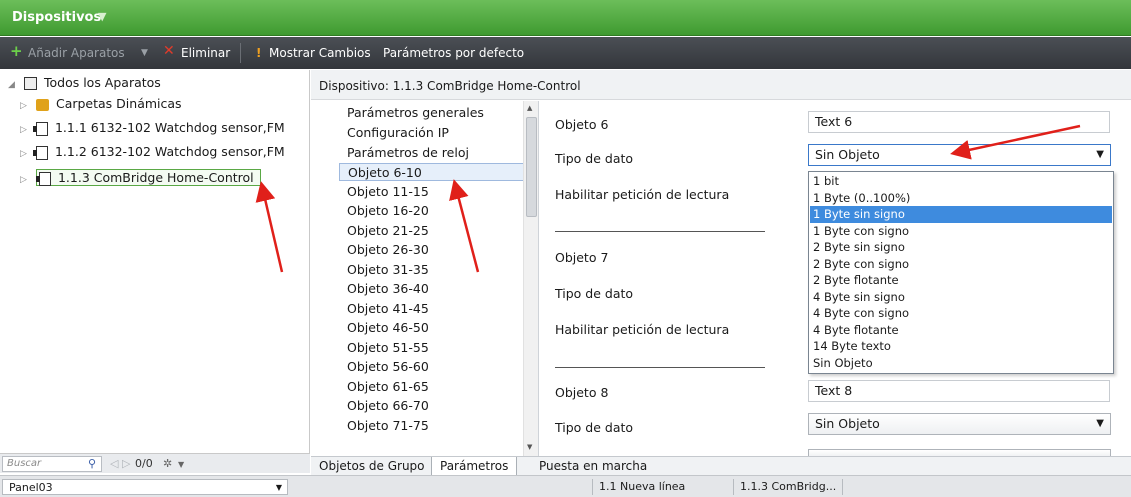 The image size is (1131, 497). What do you see at coordinates (531, 167) in the screenshot?
I see `scrollbar-thumb` at bounding box center [531, 167].